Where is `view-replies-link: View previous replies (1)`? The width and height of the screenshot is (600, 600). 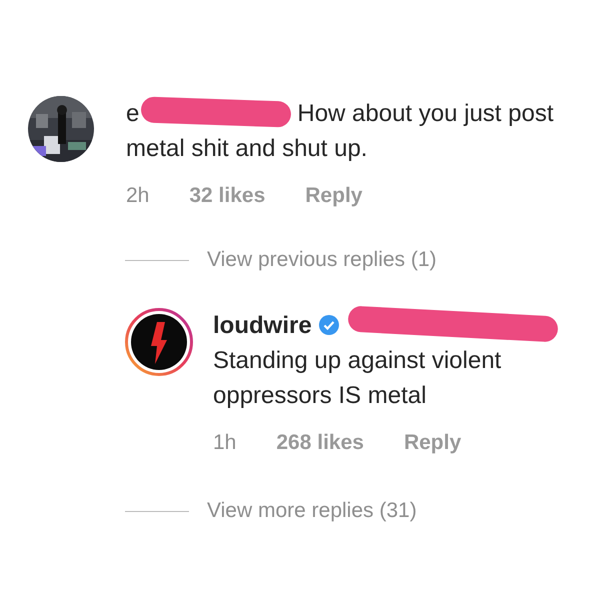 view-replies-link: View previous replies (1) is located at coordinates (322, 260).